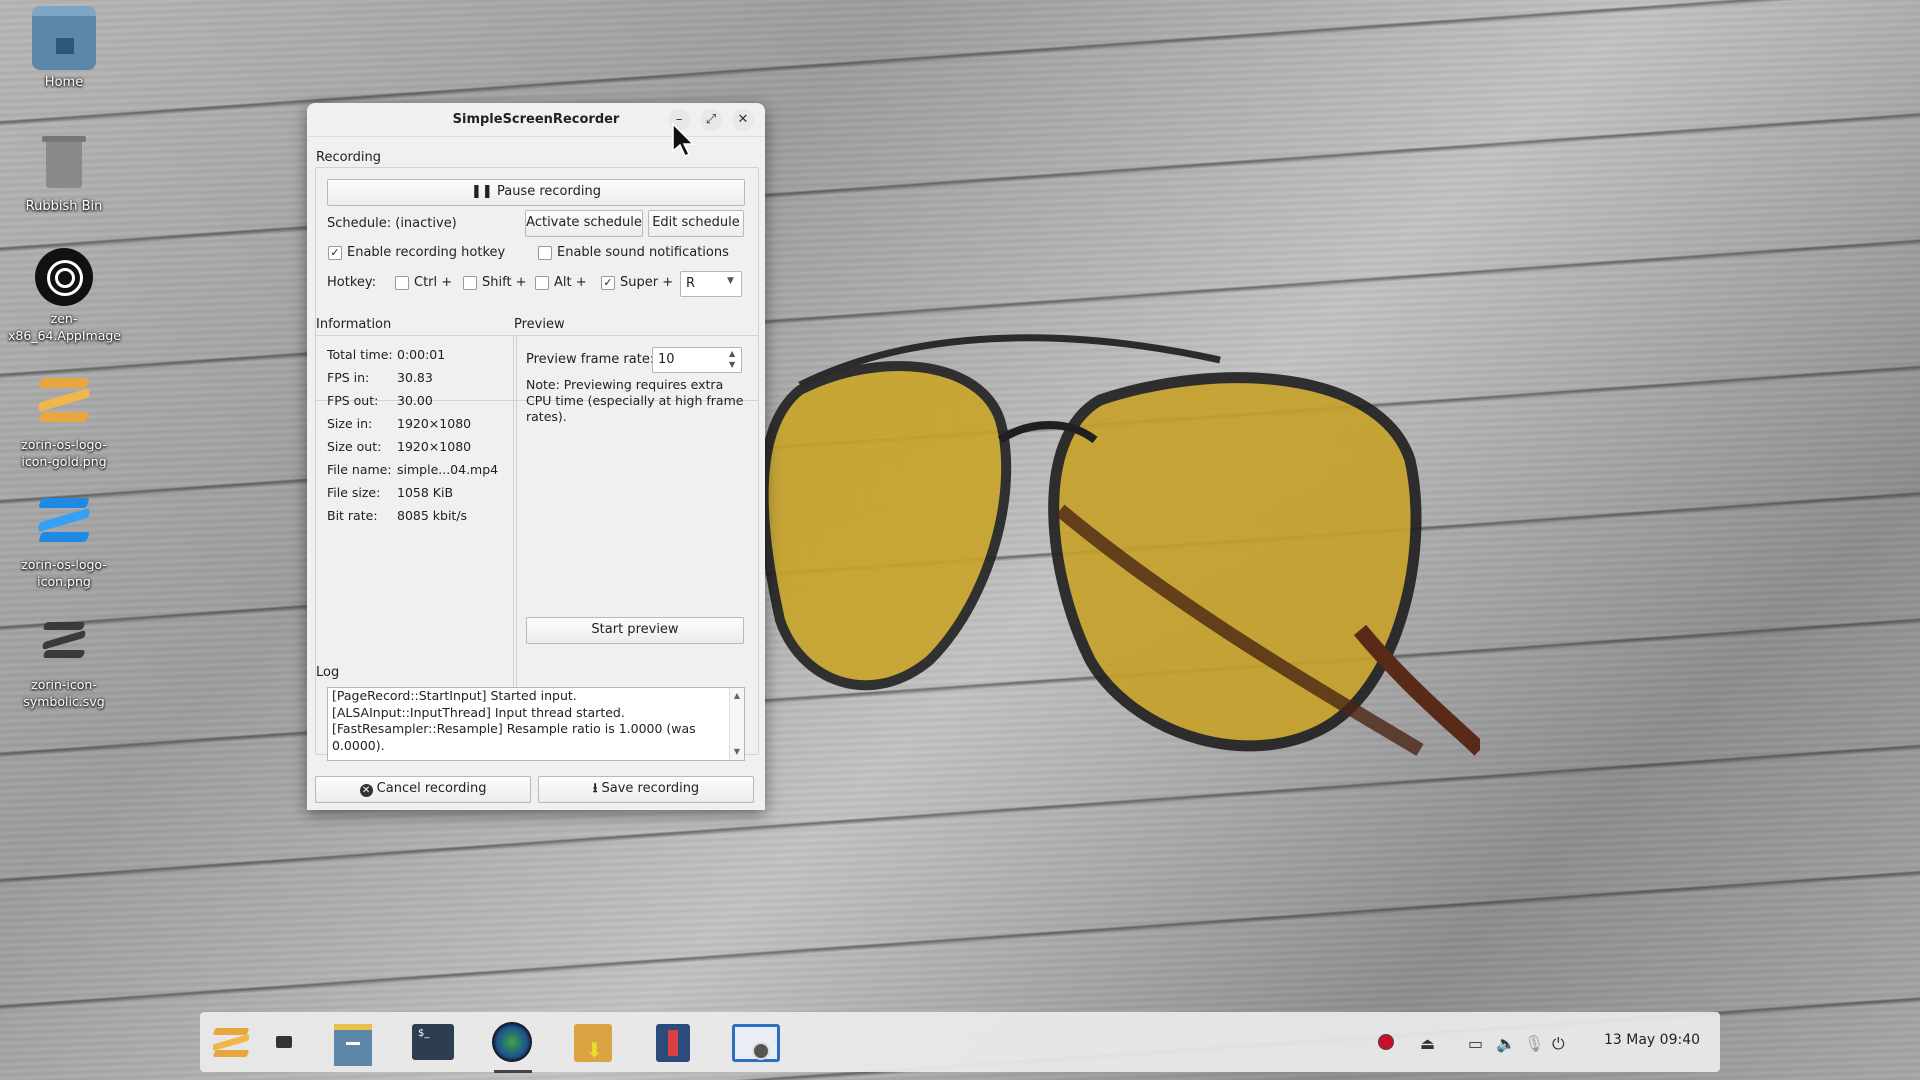  I want to click on activate-schedule-button: Activate schedule, so click(584, 223).